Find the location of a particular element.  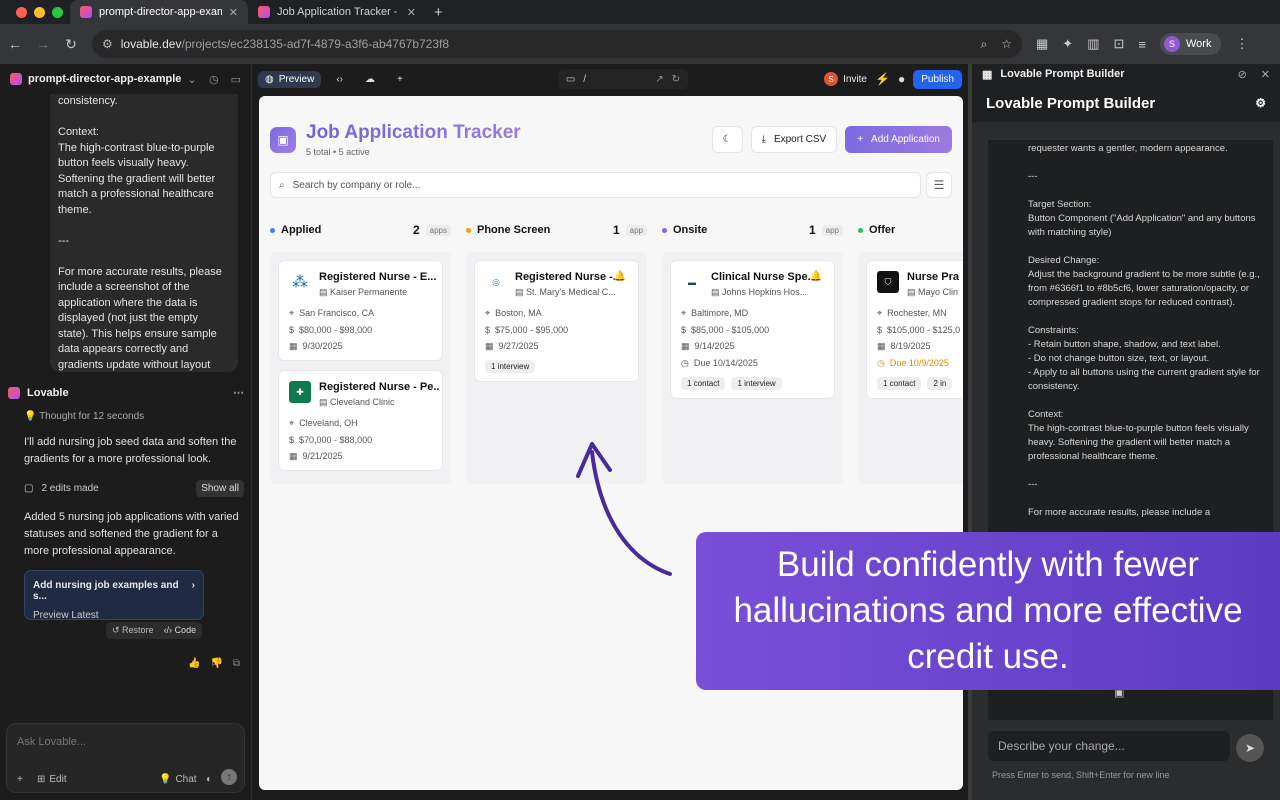

forward-arrow-icon: → is located at coordinates (43, 44).